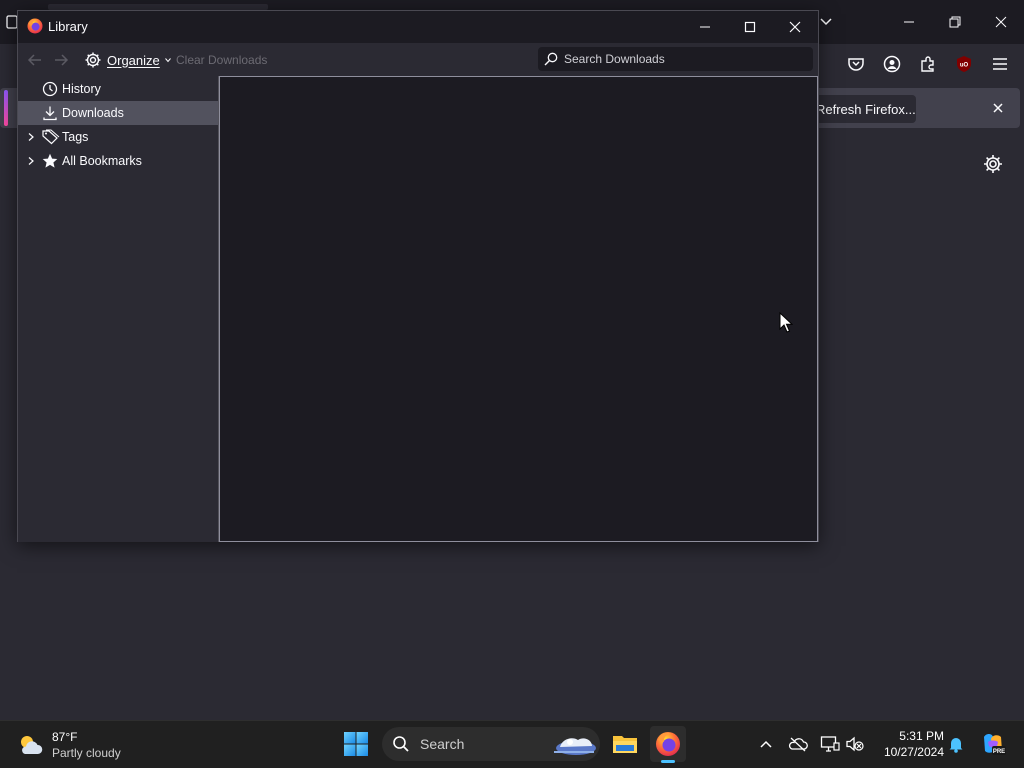 The width and height of the screenshot is (1024, 768). Describe the element at coordinates (81, 89) in the screenshot. I see `sidebar-item-label: History` at that location.